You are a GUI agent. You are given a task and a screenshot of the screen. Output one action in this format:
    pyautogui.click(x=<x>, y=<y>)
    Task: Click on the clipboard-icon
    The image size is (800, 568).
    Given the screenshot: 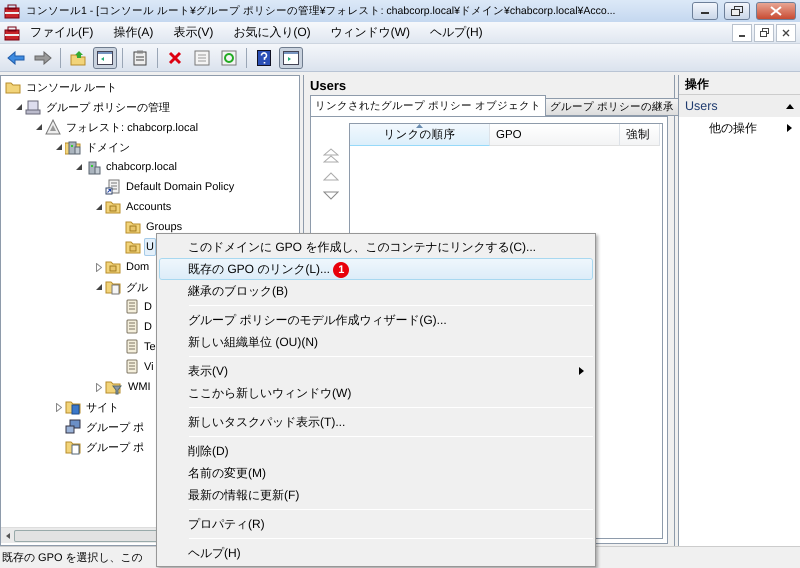 What is the action you would take?
    pyautogui.click(x=140, y=58)
    